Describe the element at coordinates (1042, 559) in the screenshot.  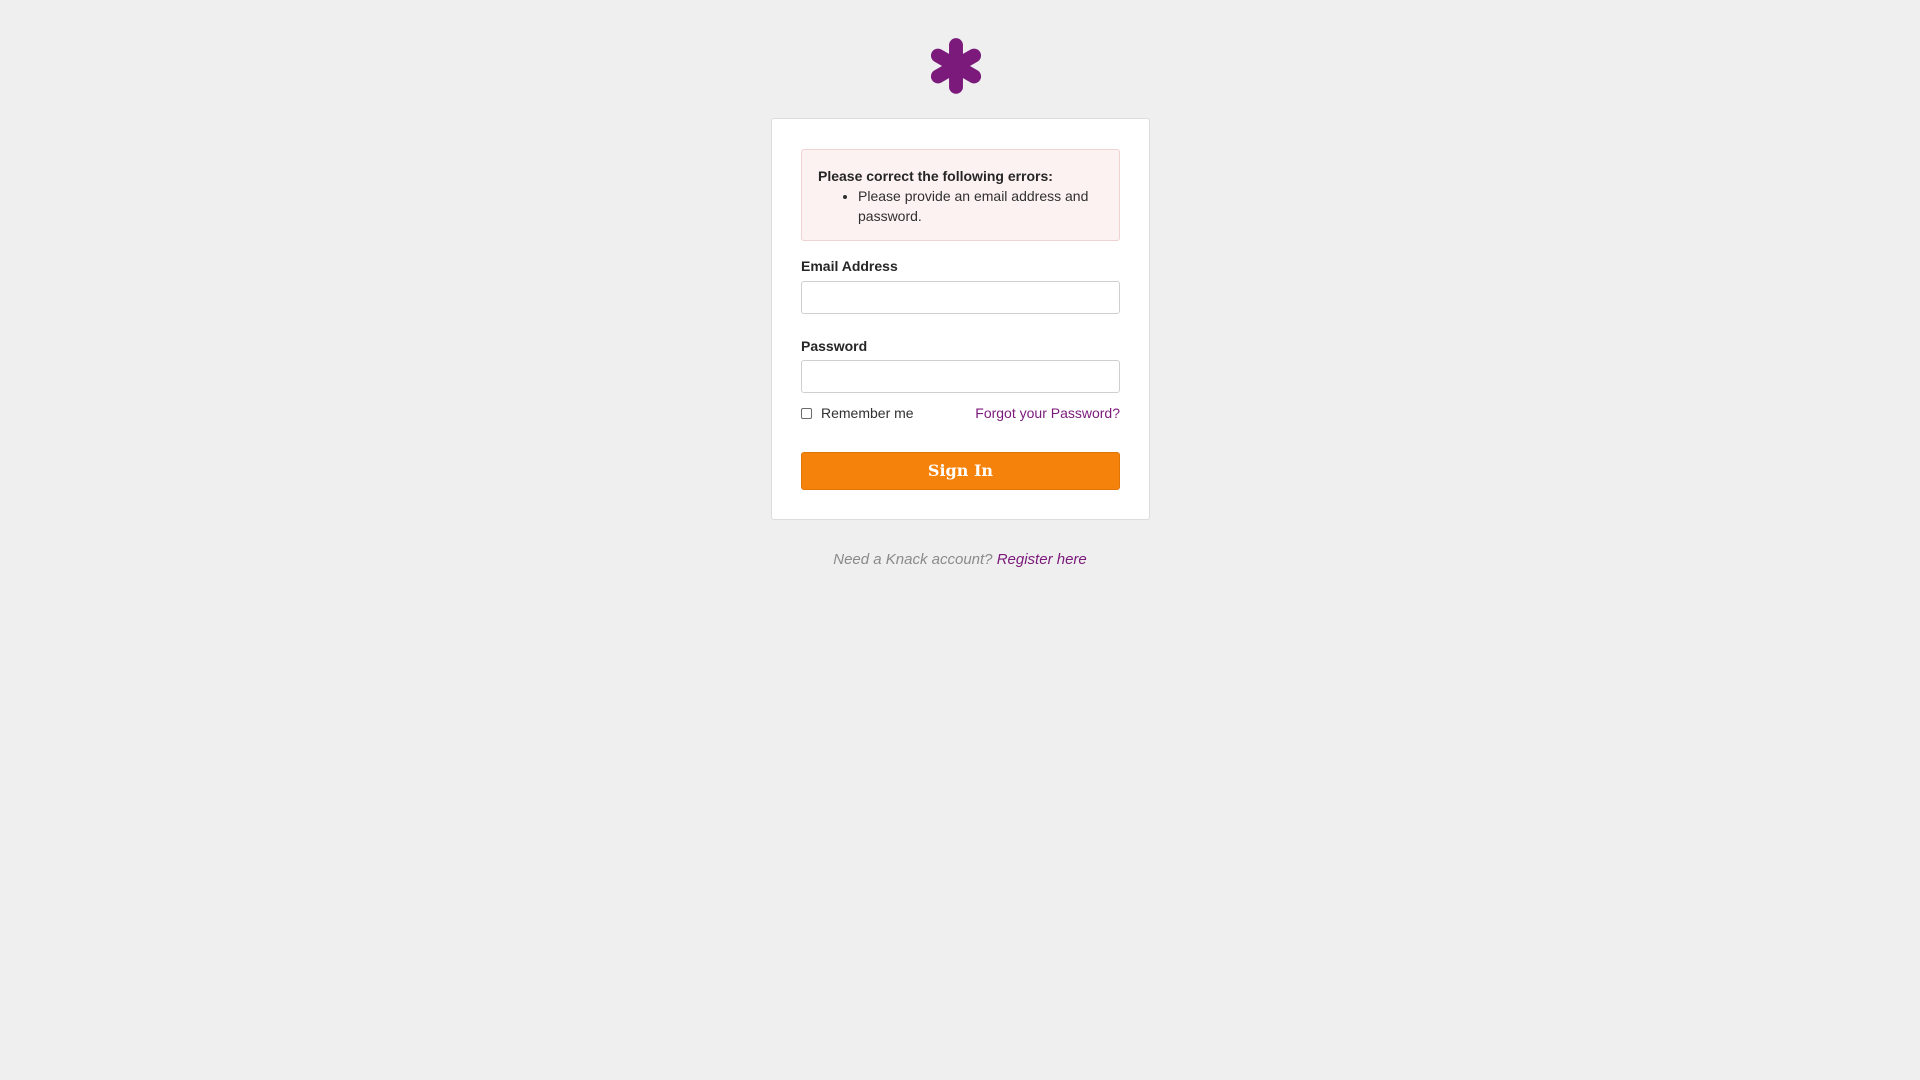
I see `register-link: Register here` at that location.